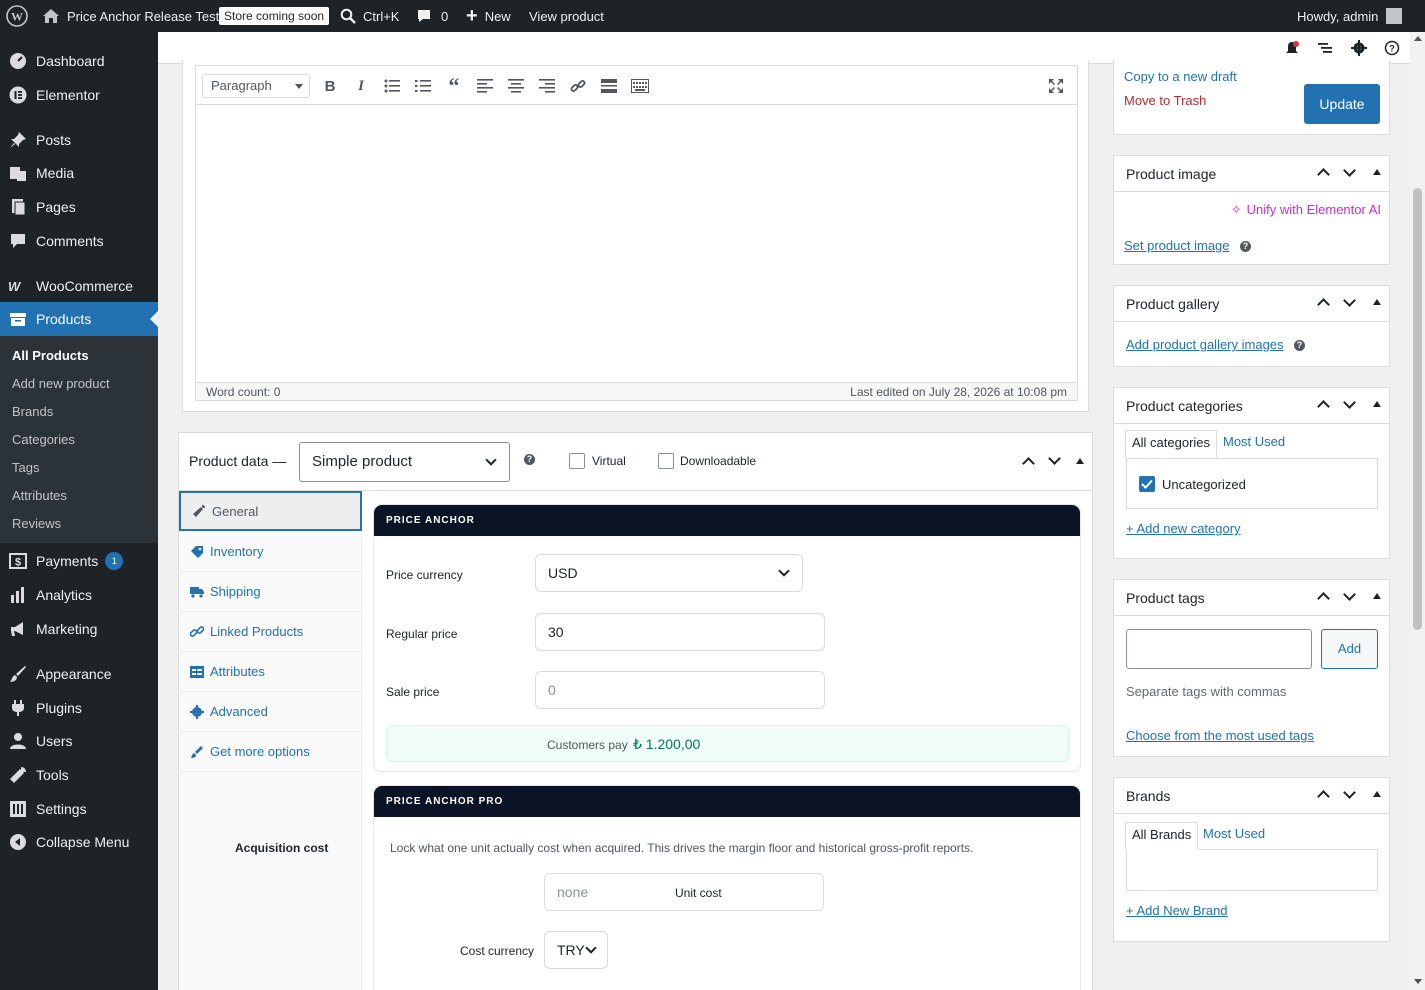 This screenshot has width=1425, height=990. I want to click on menu-elementor: Elementor, so click(79, 95).